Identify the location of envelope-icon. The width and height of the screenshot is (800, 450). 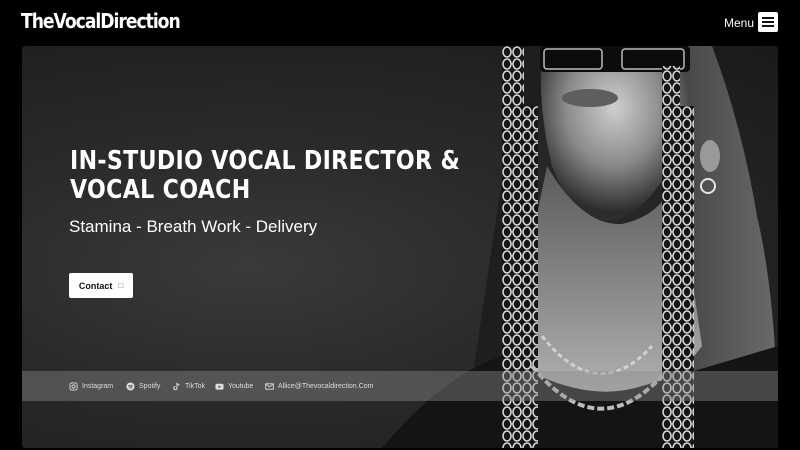
(269, 386).